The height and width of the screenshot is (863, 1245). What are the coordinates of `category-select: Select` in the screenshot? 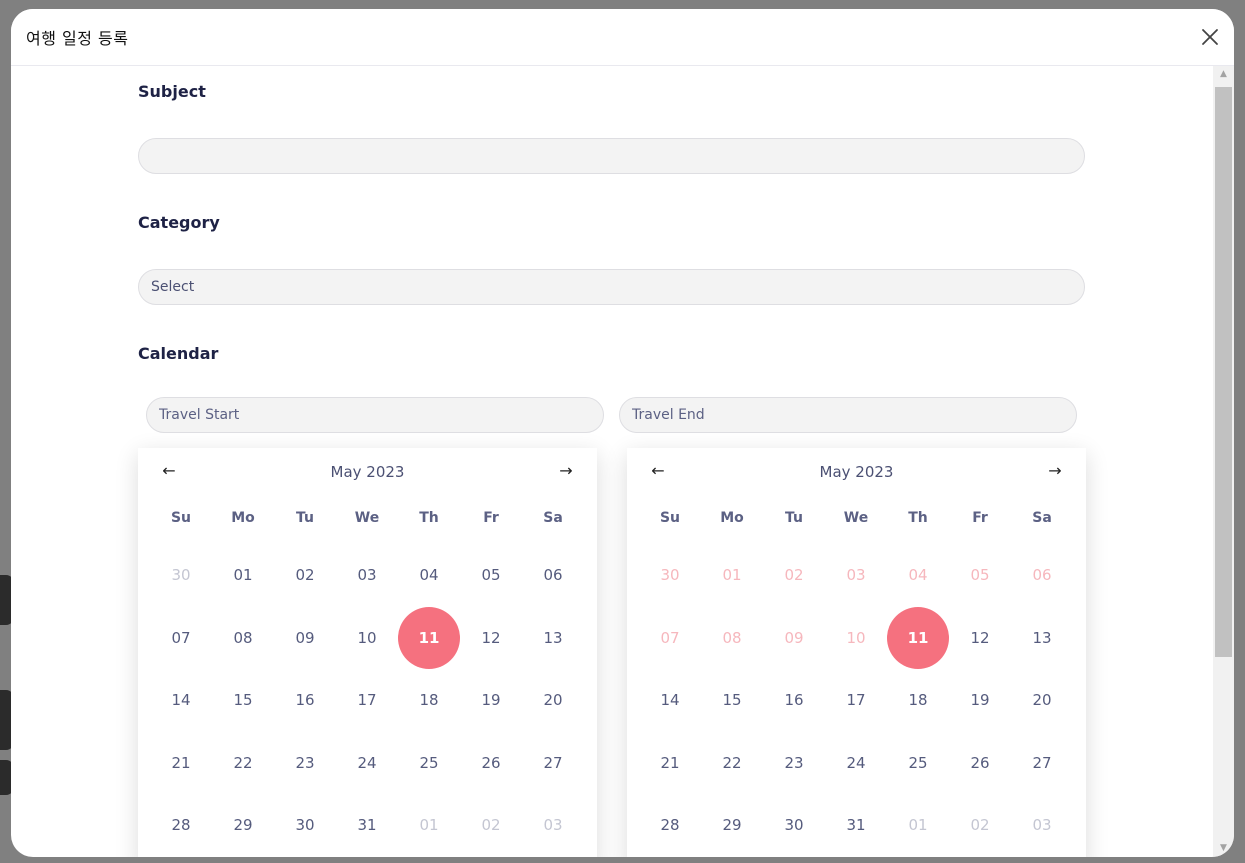 It's located at (611, 287).